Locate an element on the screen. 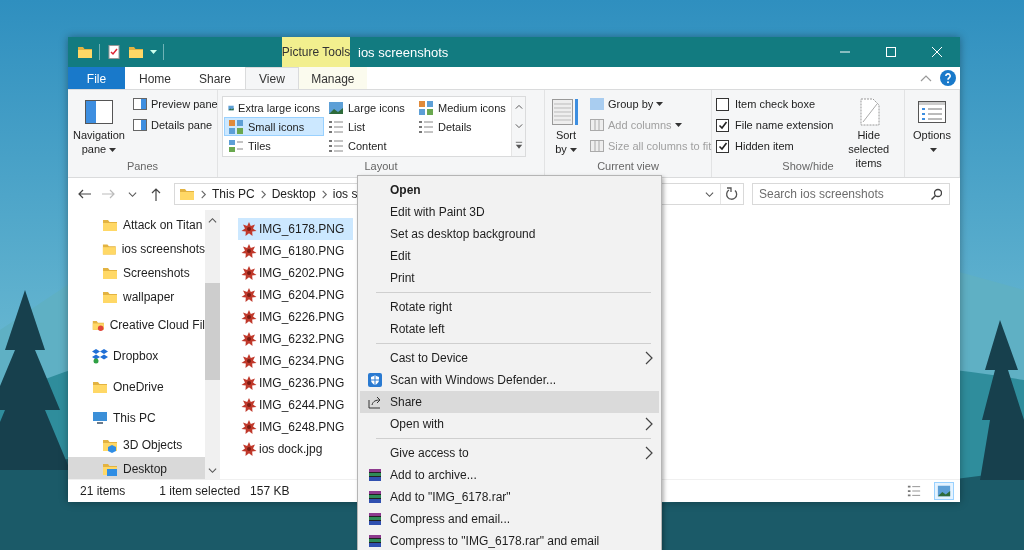 This screenshot has height=550, width=1024. status-text: 157 KB is located at coordinates (270, 491).